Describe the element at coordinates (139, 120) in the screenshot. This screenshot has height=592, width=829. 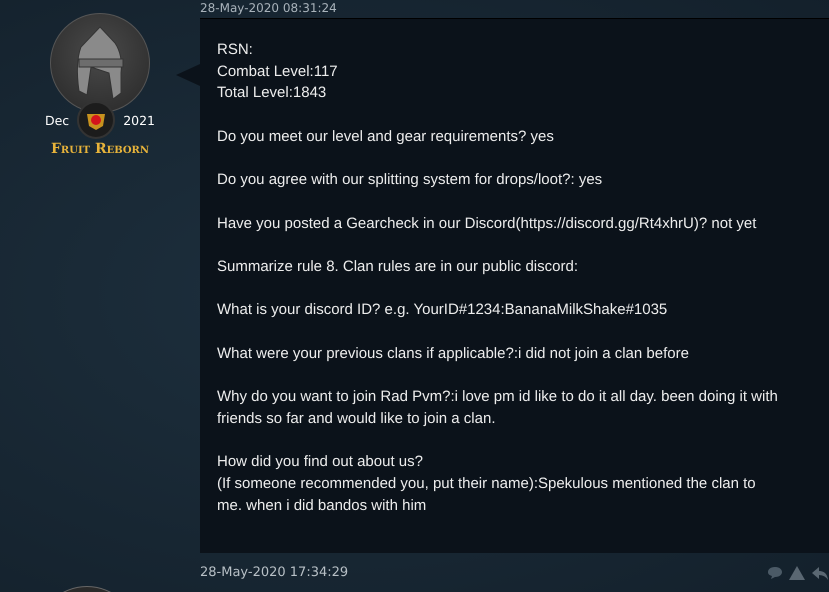
I see `join-year: 2021` at that location.